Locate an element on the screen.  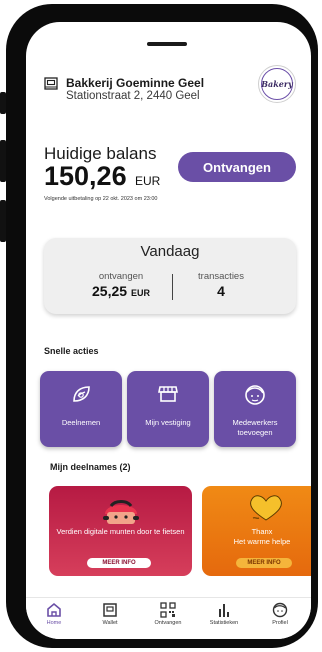
shop-icon is located at coordinates (168, 394).